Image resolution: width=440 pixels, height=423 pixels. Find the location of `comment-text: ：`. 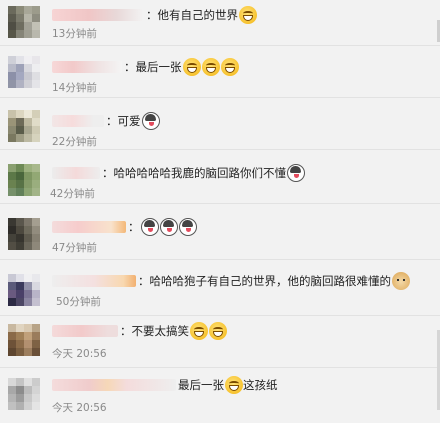

comment-text: ： is located at coordinates (162, 227).